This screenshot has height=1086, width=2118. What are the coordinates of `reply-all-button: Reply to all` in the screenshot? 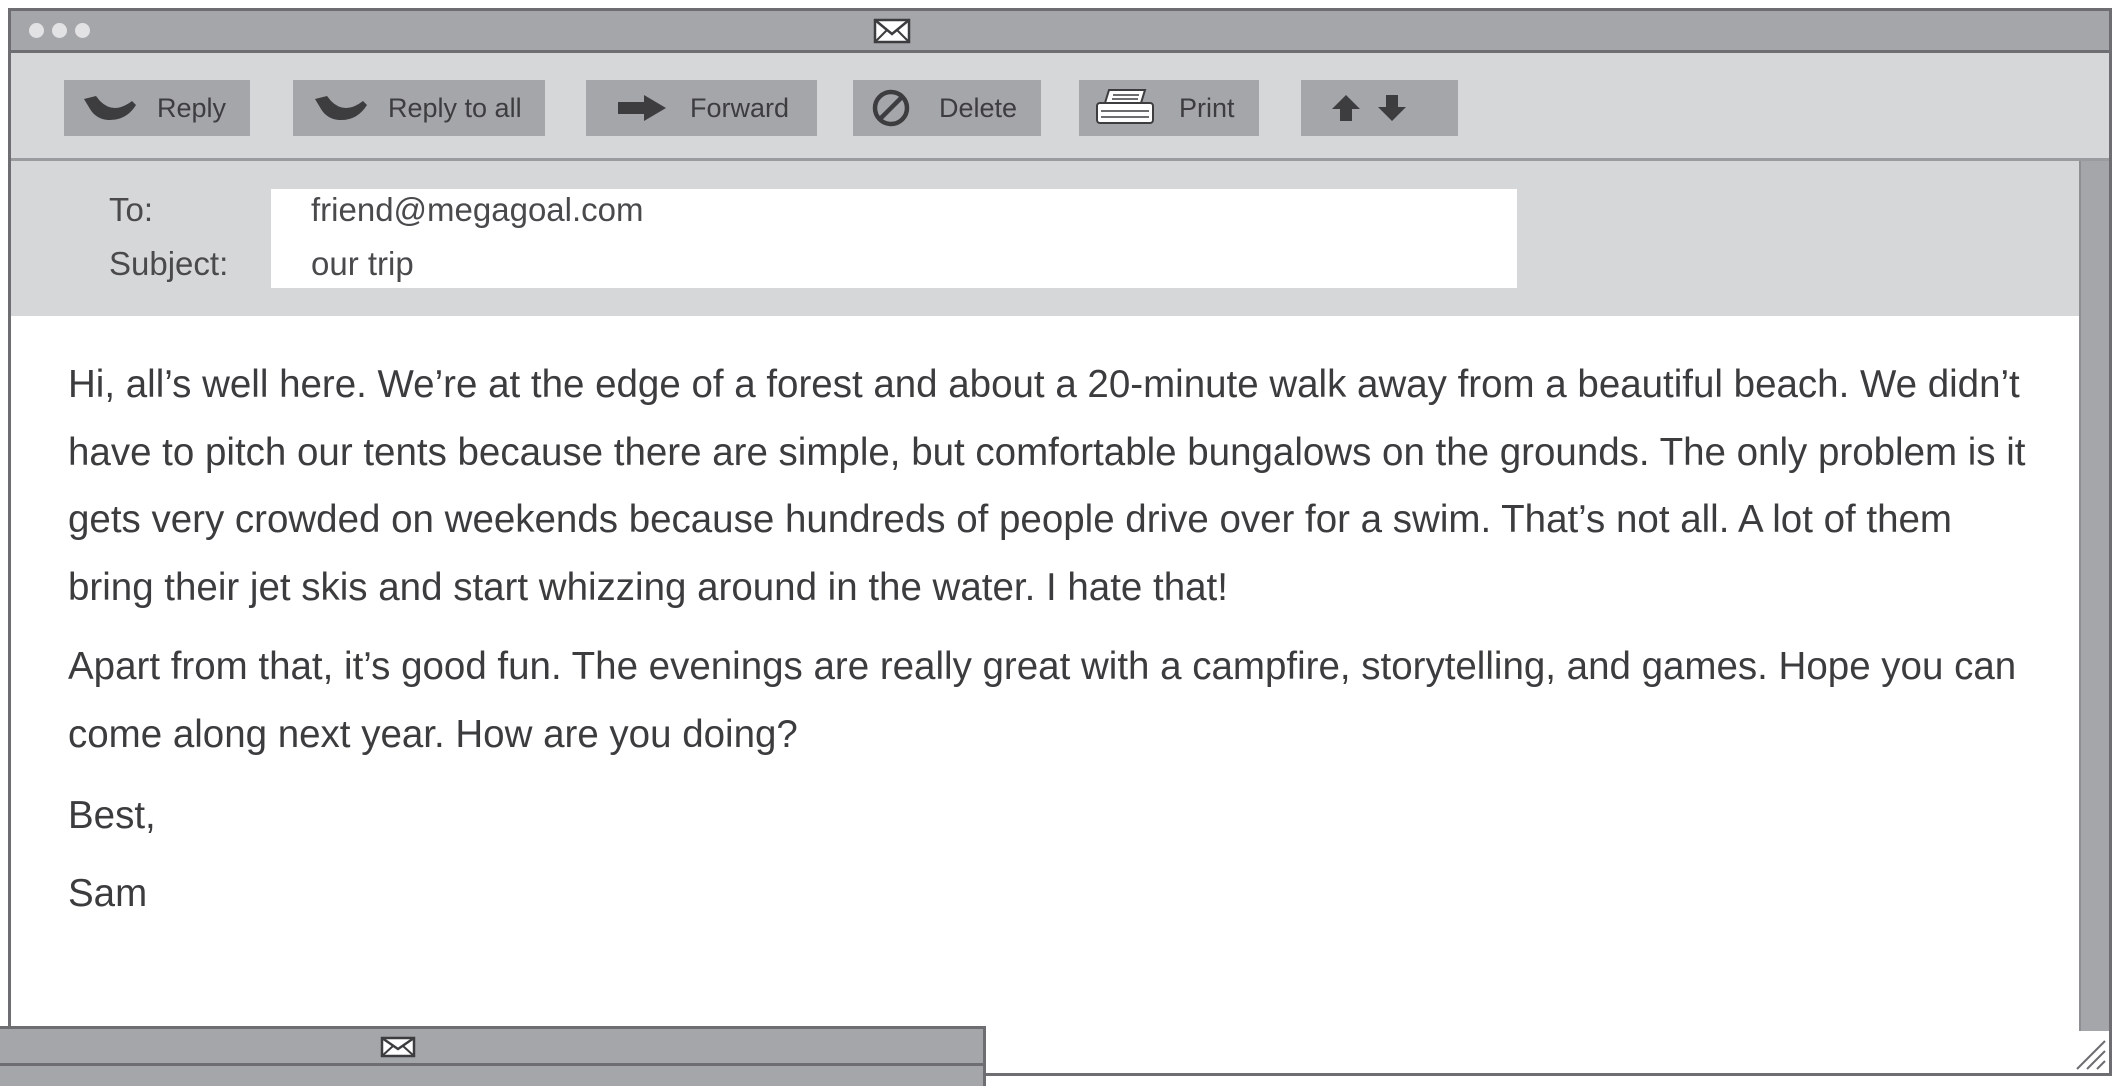 It's located at (419, 108).